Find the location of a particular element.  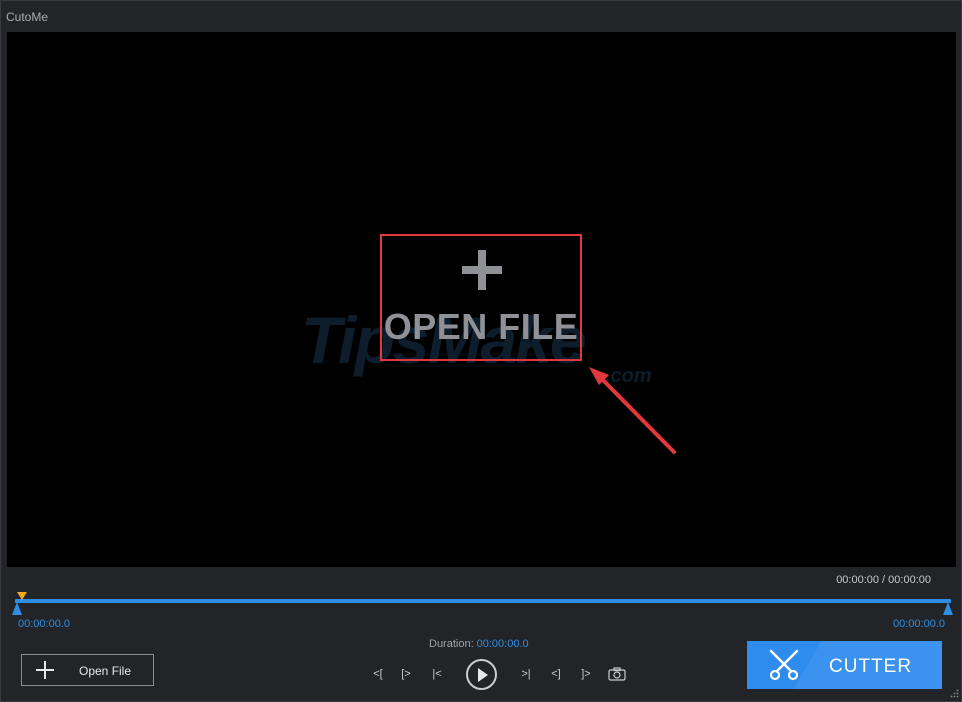

annotation-arrow is located at coordinates (632, 410).